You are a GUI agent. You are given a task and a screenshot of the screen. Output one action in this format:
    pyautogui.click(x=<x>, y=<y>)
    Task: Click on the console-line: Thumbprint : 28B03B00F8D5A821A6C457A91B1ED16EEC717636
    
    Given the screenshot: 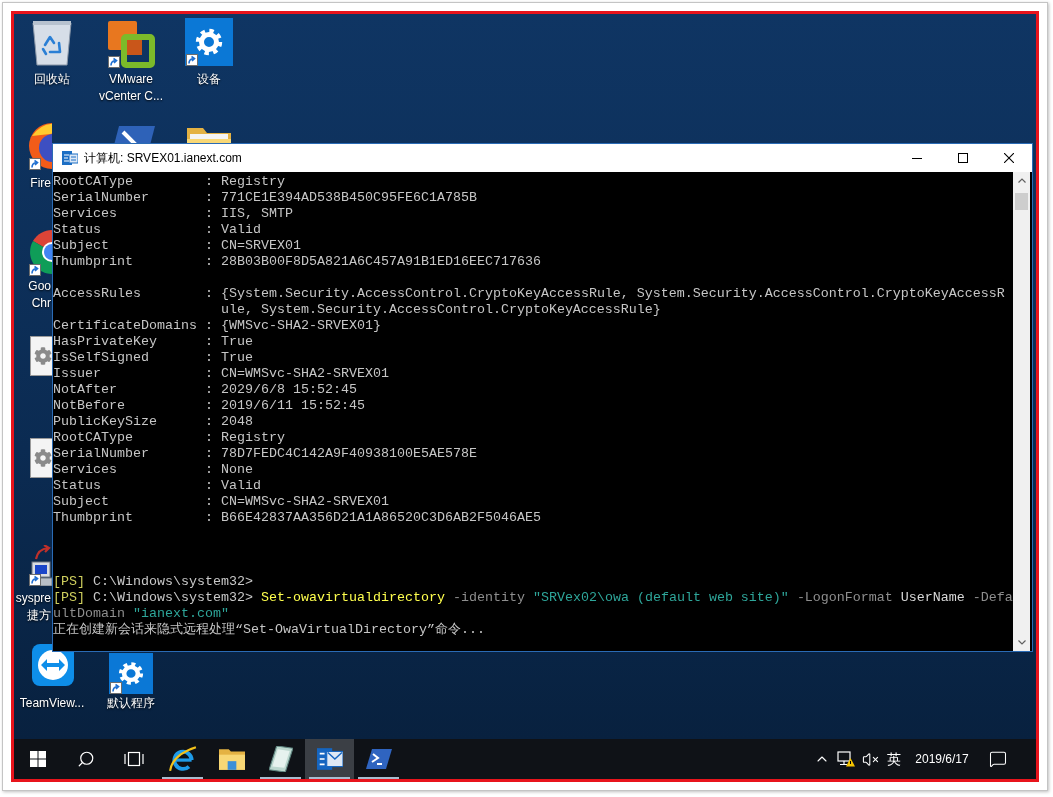 What is the action you would take?
    pyautogui.click(x=297, y=262)
    